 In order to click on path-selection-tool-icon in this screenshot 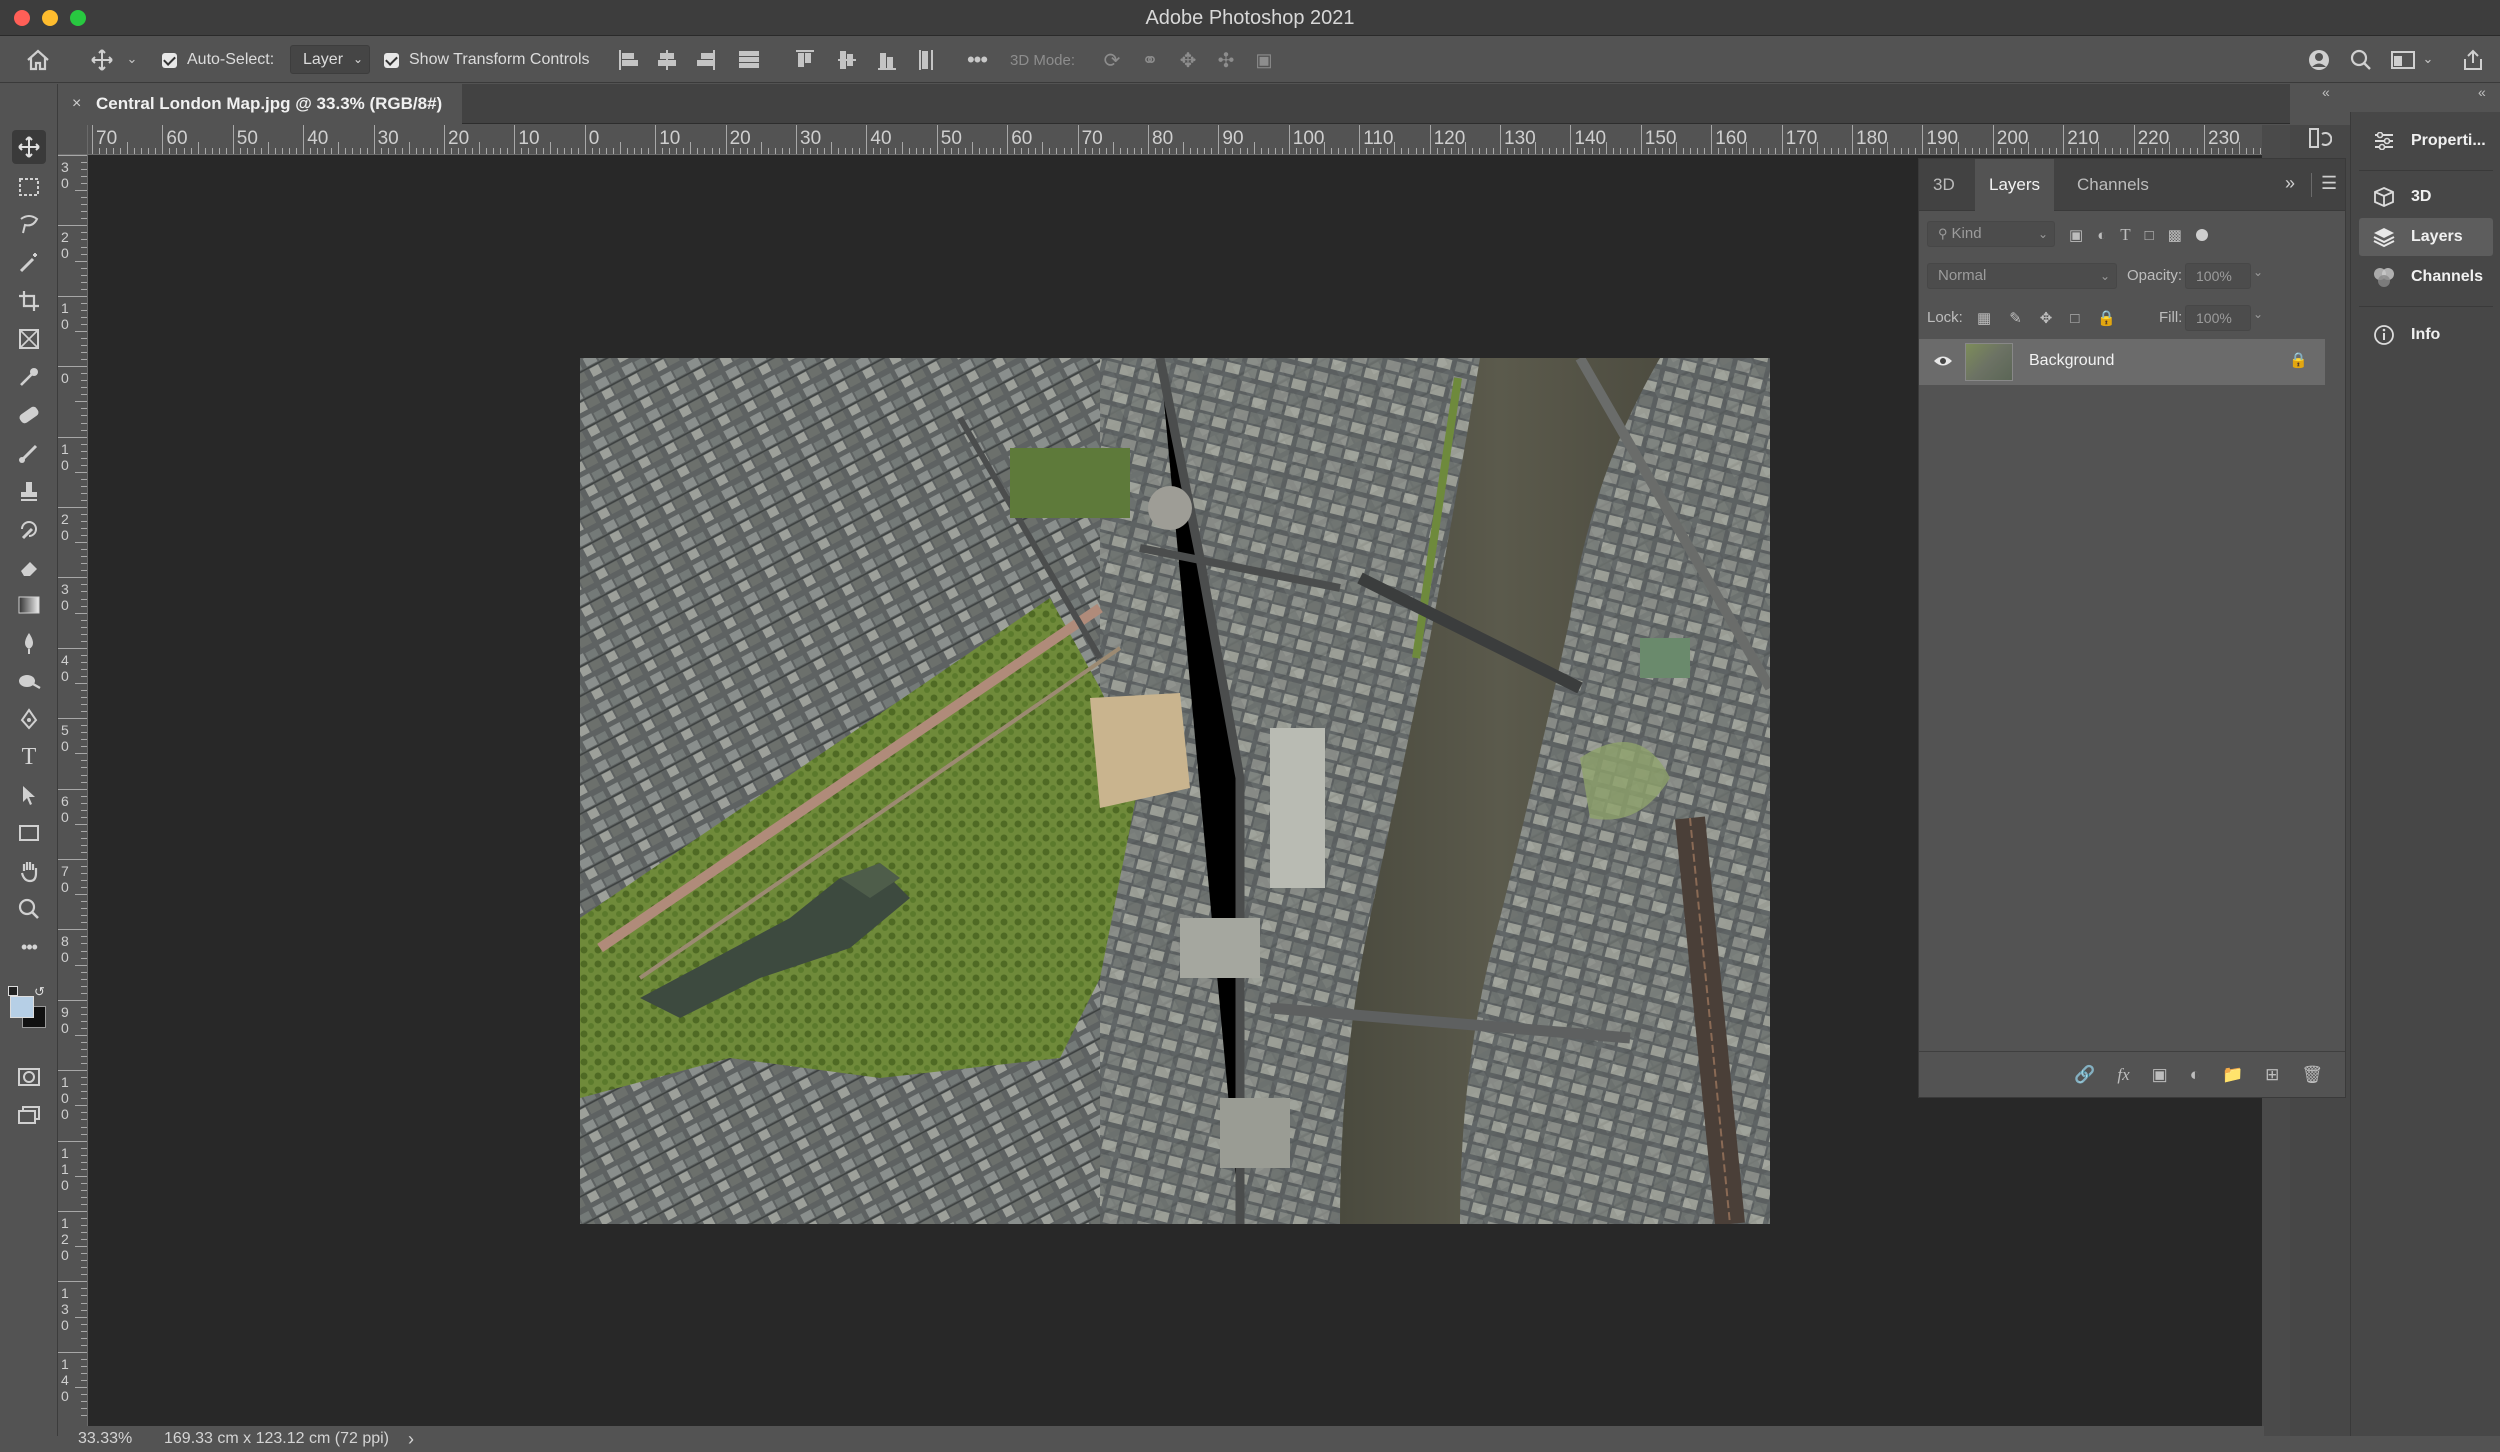, I will do `click(29, 795)`.